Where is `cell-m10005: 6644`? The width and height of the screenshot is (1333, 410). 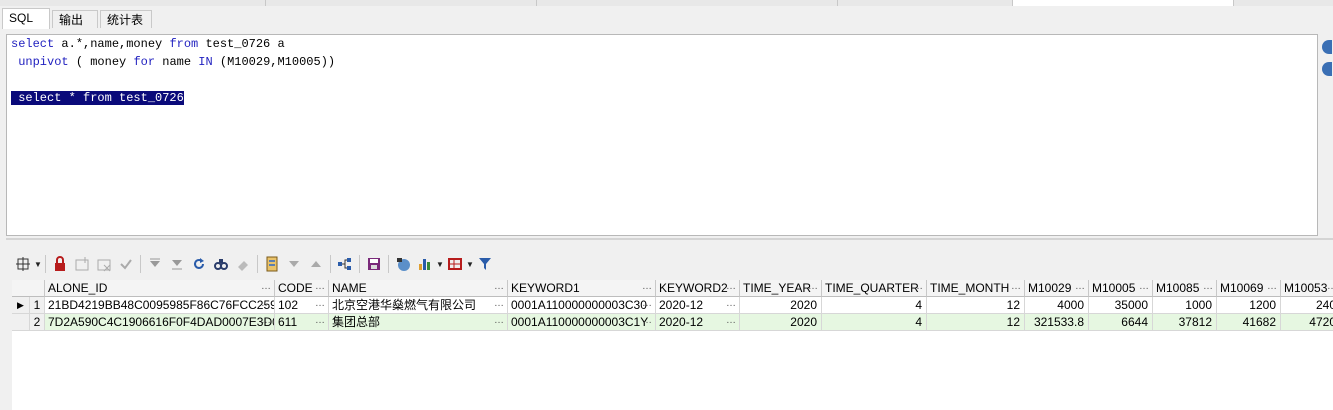 cell-m10005: 6644 is located at coordinates (1121, 322).